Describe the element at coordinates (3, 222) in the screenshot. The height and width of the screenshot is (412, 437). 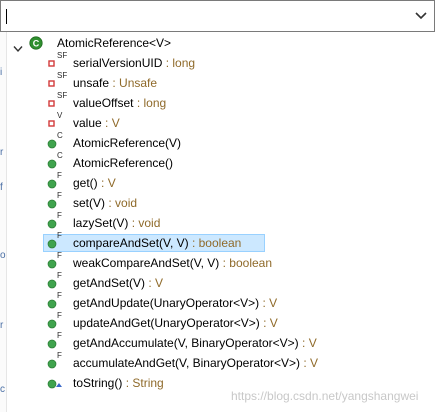
I see `editor-gutter-strip: i r f o r c` at that location.